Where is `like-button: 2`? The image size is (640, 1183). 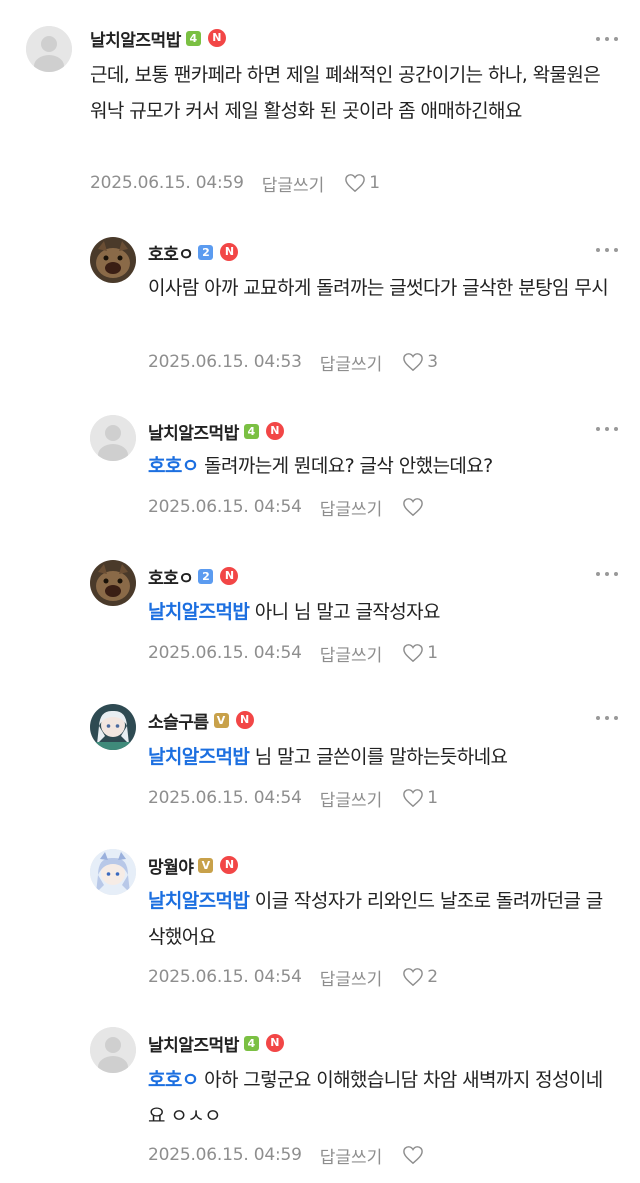
like-button: 2 is located at coordinates (420, 977).